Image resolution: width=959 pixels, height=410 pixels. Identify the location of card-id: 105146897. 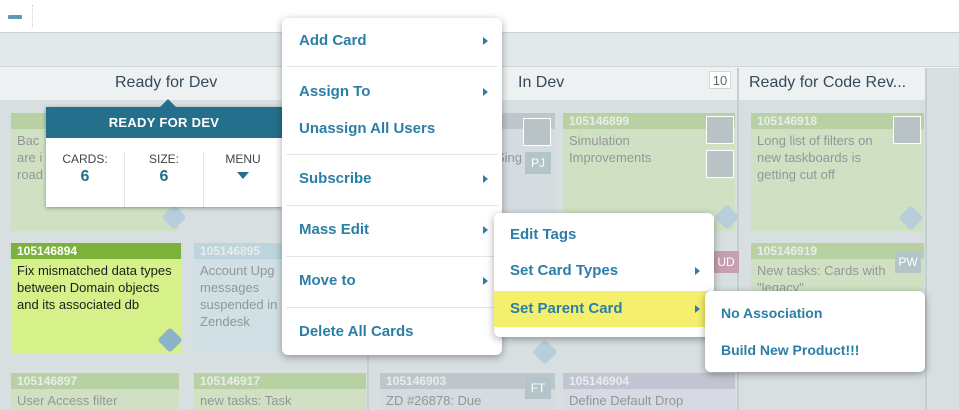
(95, 381).